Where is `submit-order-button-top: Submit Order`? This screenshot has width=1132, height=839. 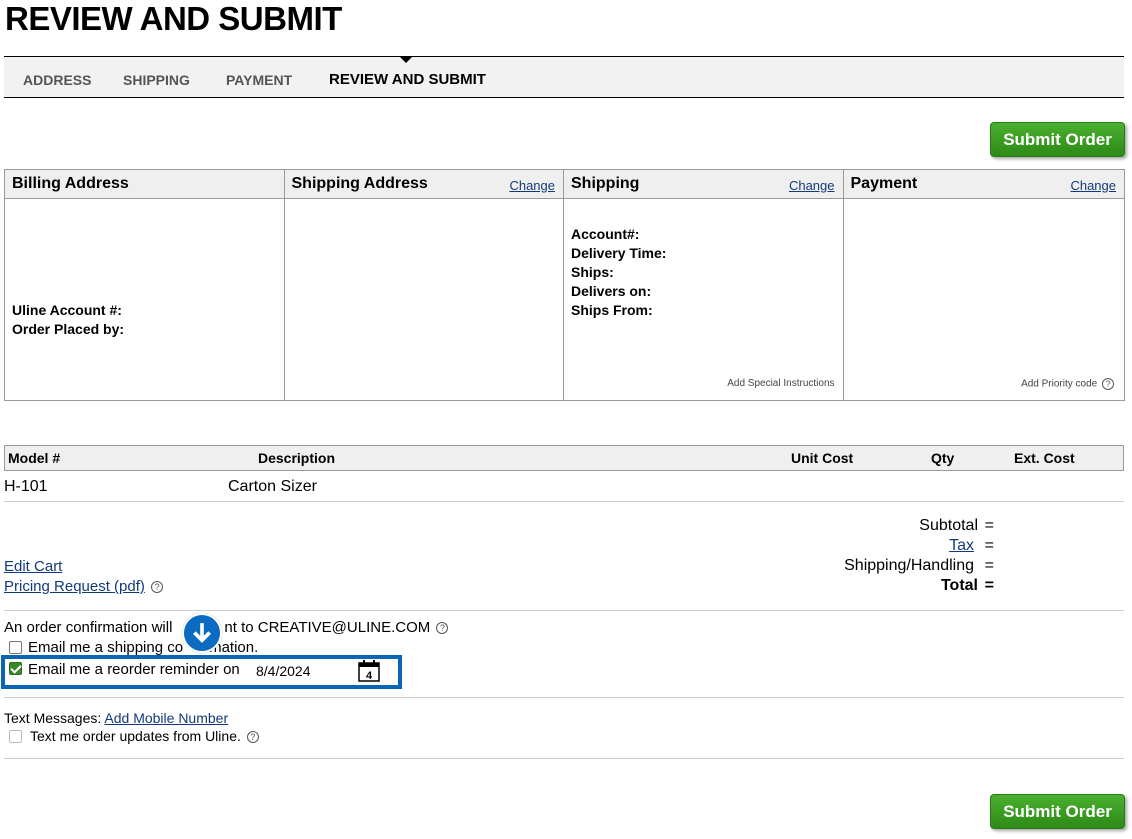 submit-order-button-top: Submit Order is located at coordinates (1057, 139).